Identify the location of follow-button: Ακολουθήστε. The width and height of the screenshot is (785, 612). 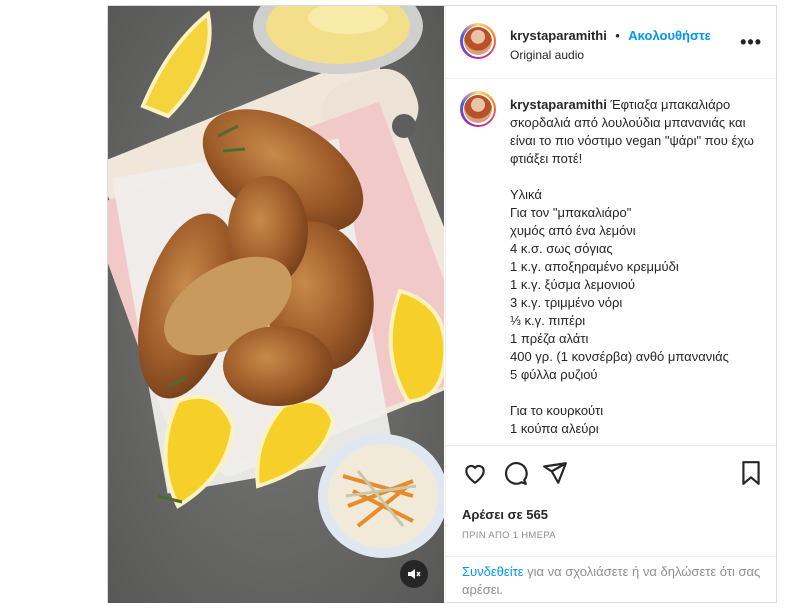
(669, 35).